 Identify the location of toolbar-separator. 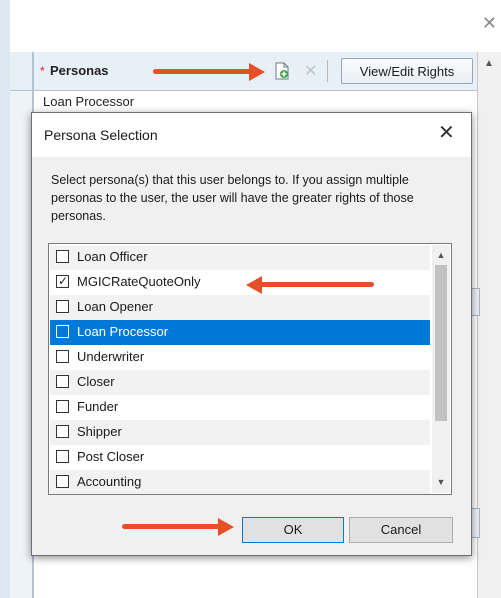
(327, 71).